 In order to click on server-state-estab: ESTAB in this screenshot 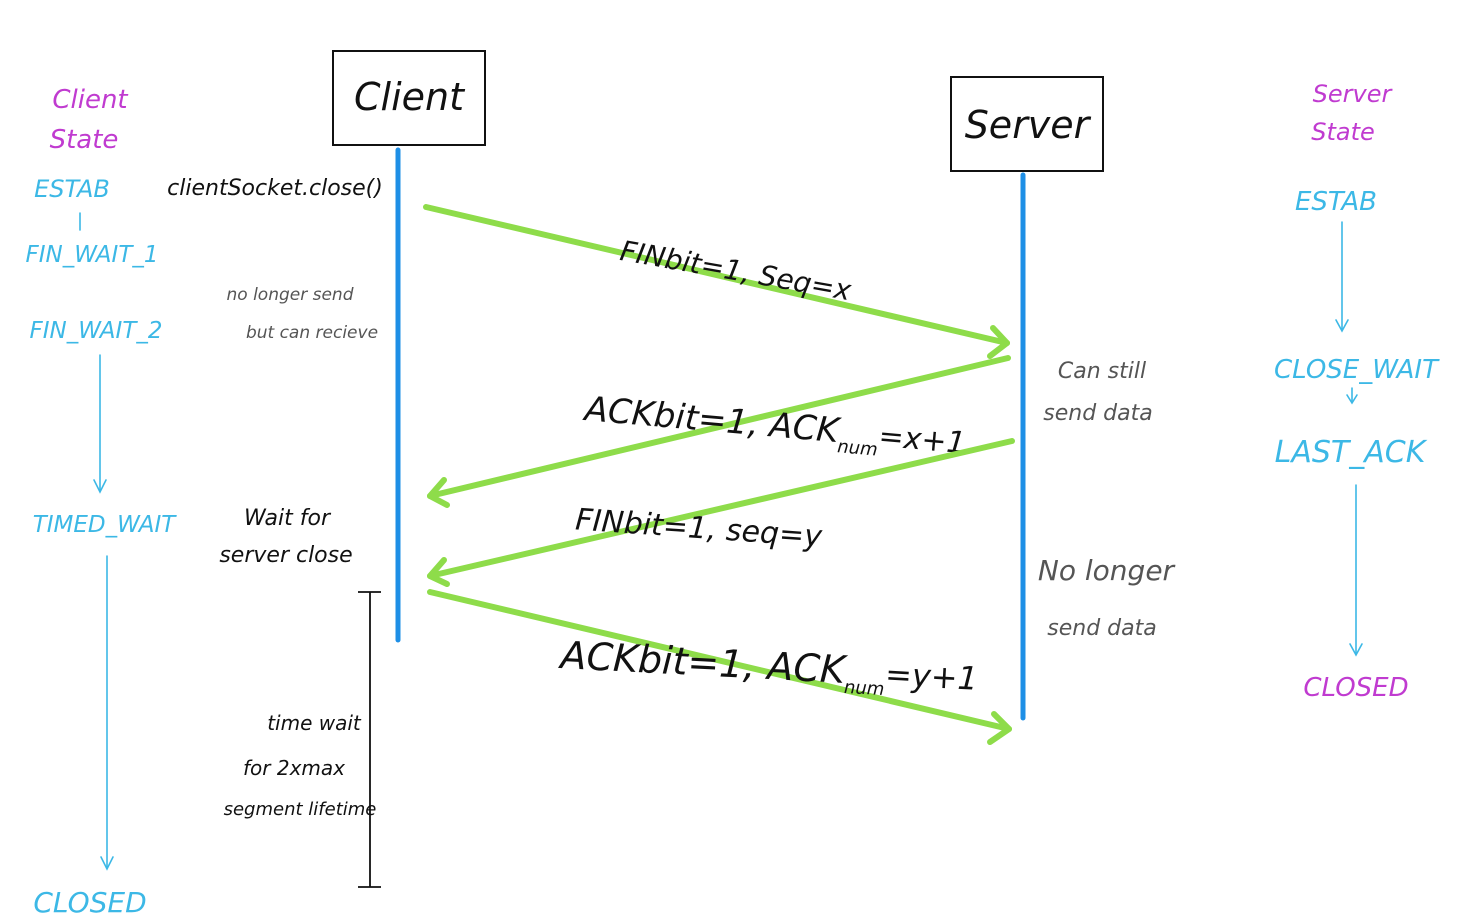, I will do `click(1336, 202)`.